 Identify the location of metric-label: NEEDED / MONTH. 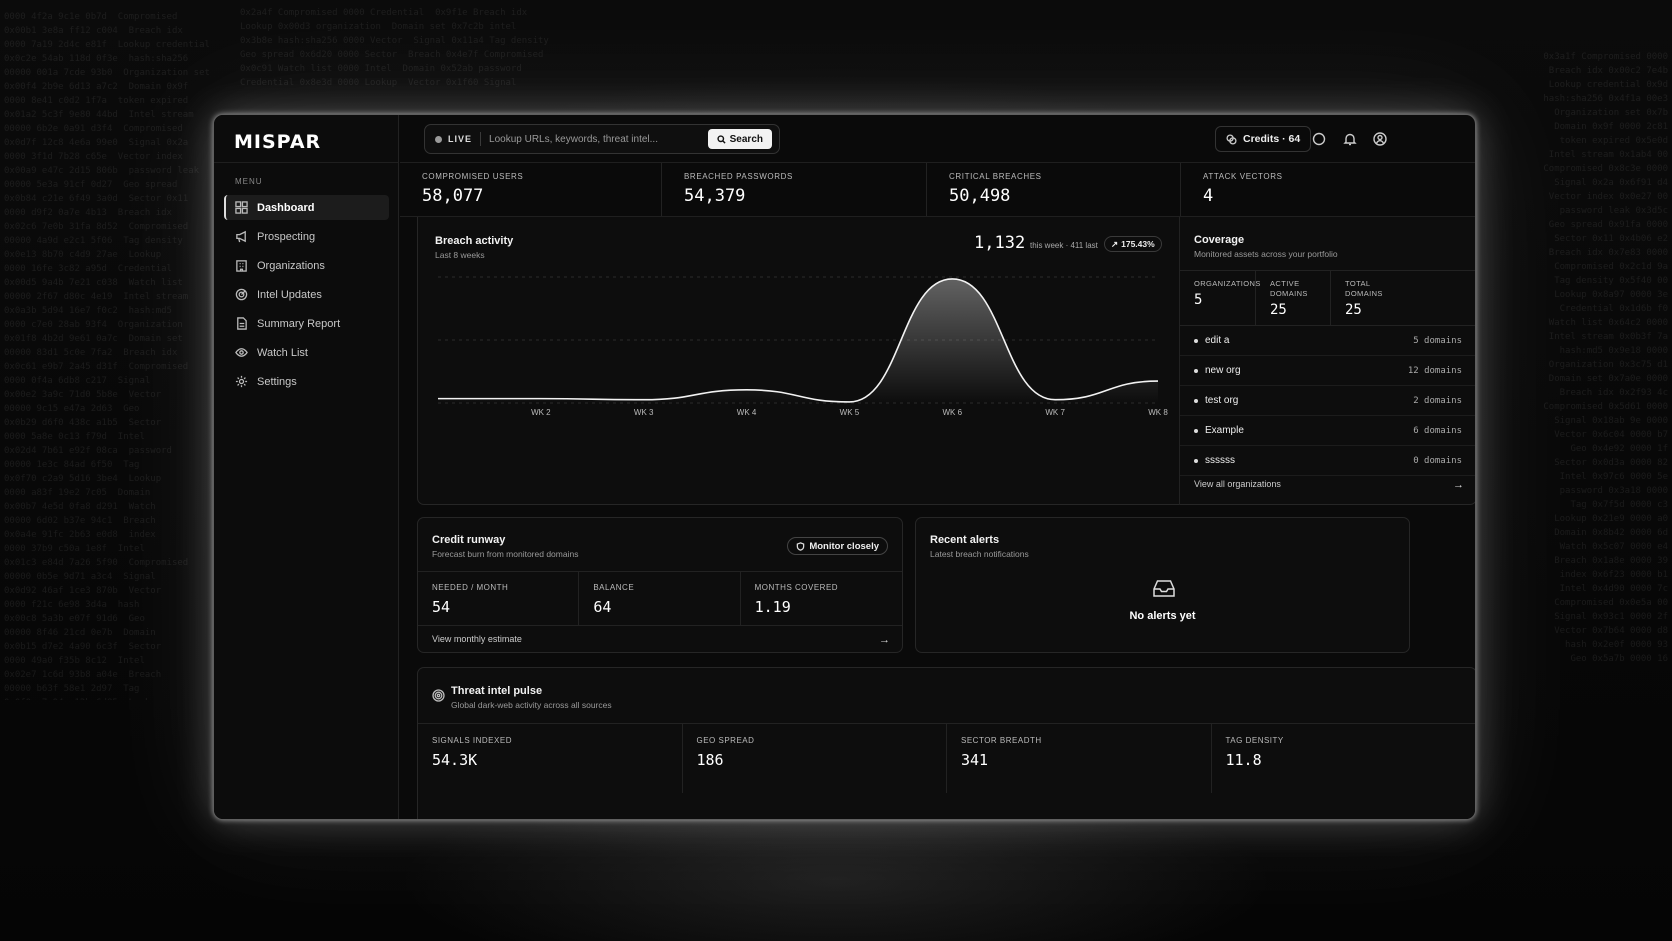
(470, 587).